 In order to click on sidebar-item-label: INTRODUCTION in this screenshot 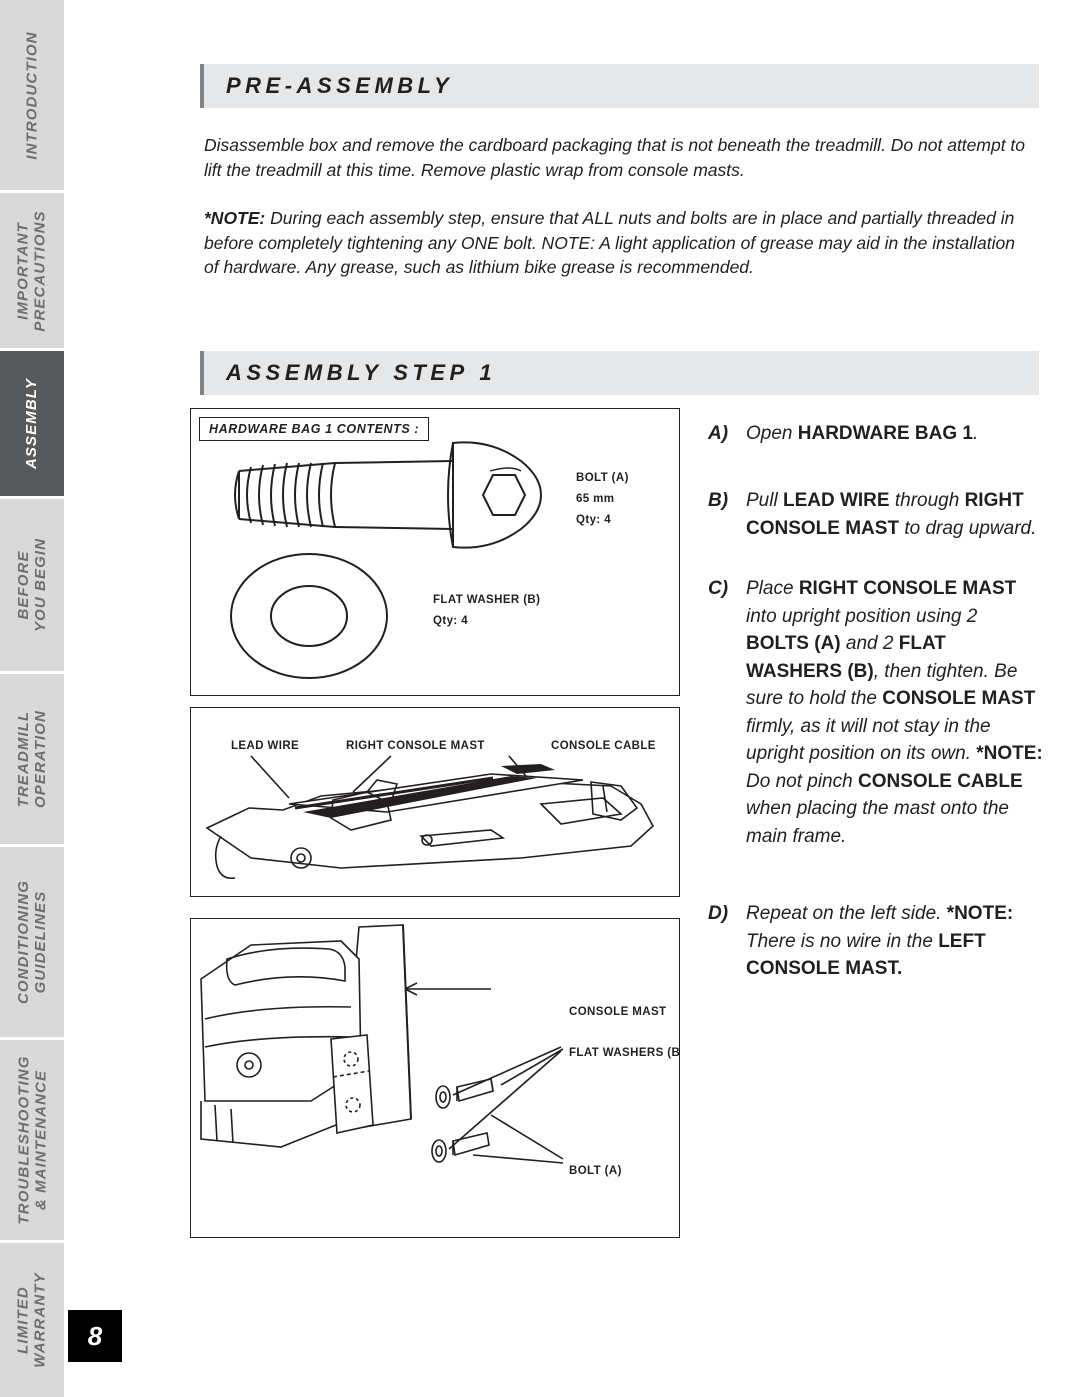, I will do `click(32, 95)`.